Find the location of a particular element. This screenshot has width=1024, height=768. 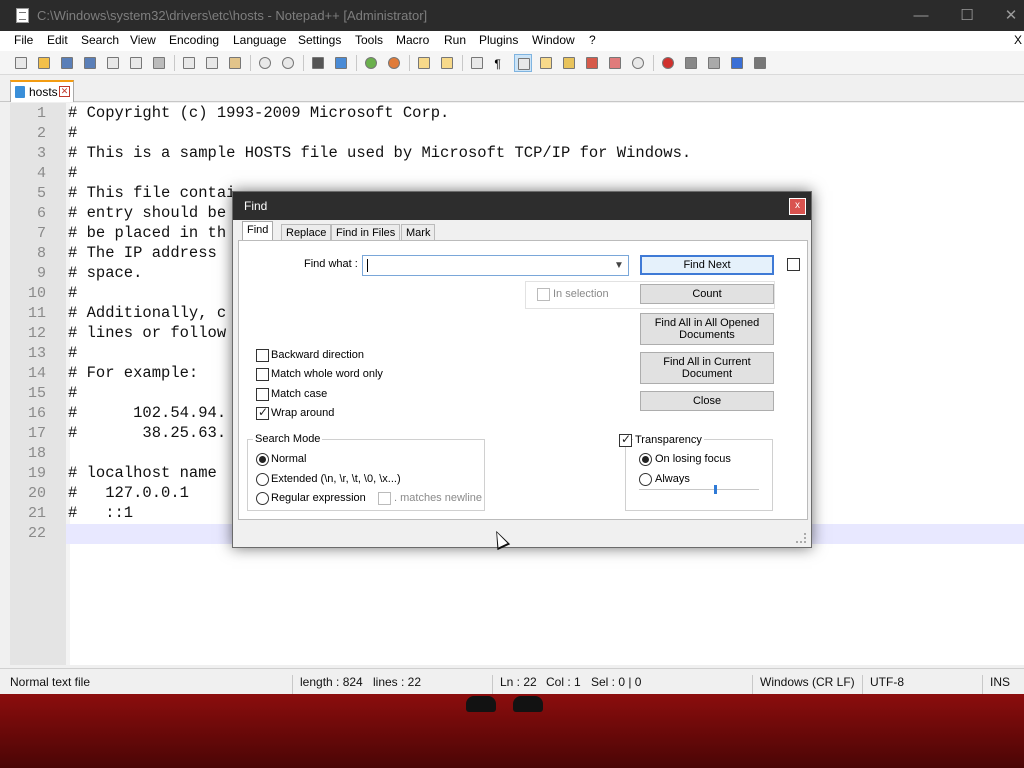

document-map-icon is located at coordinates (569, 63).